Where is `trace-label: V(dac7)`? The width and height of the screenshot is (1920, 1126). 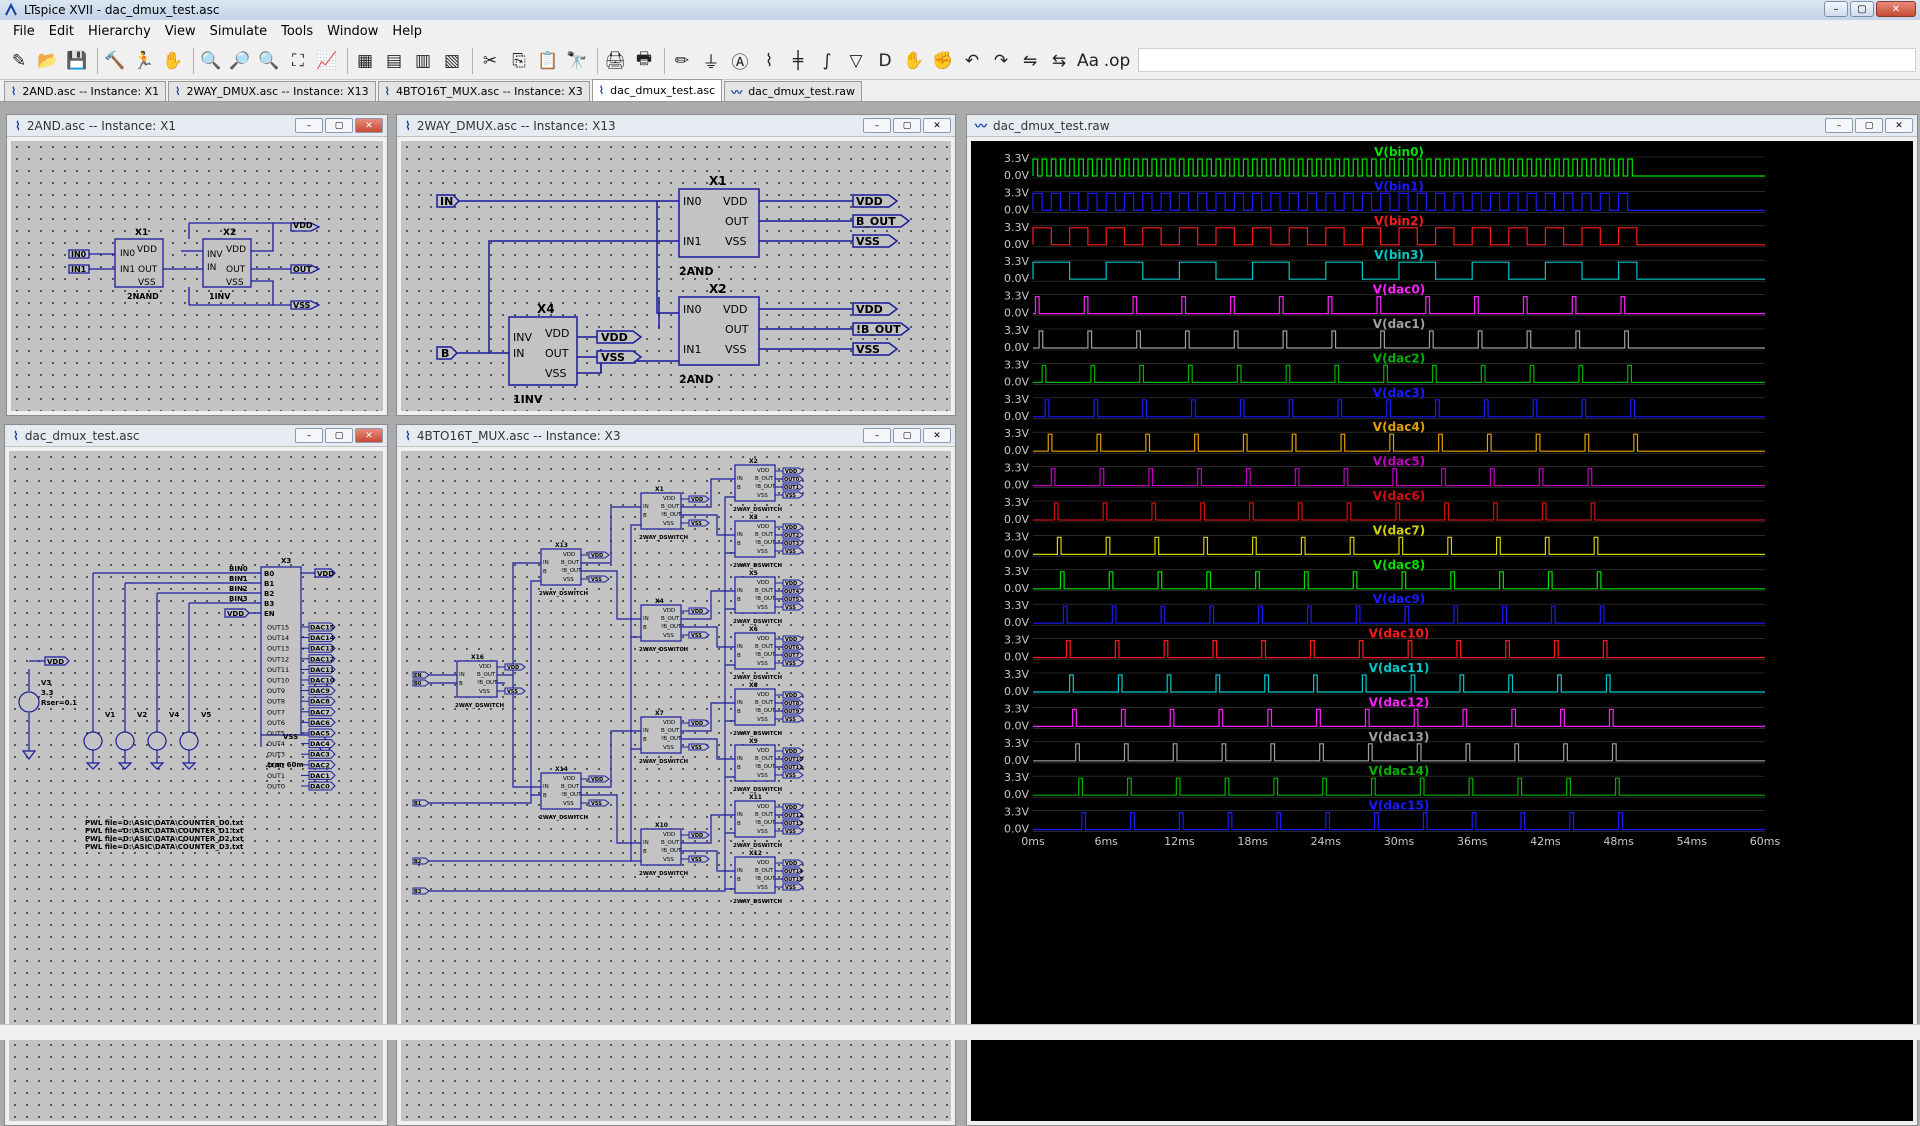 trace-label: V(dac7) is located at coordinates (1399, 530).